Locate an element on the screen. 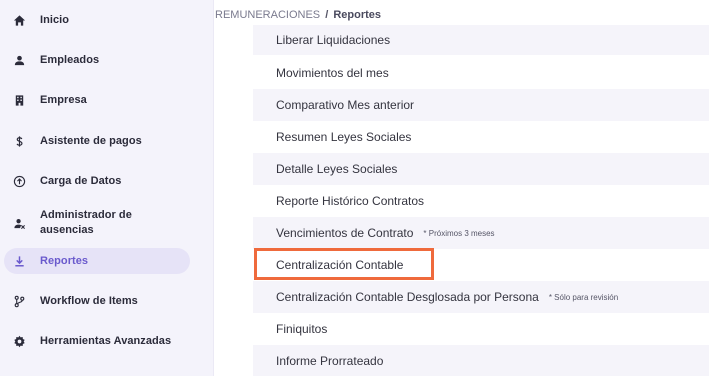  upload-circle-icon is located at coordinates (19, 181).